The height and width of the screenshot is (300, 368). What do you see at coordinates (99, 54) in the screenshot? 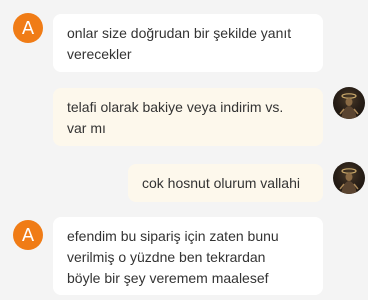
I see `message-text-line: verecekler` at bounding box center [99, 54].